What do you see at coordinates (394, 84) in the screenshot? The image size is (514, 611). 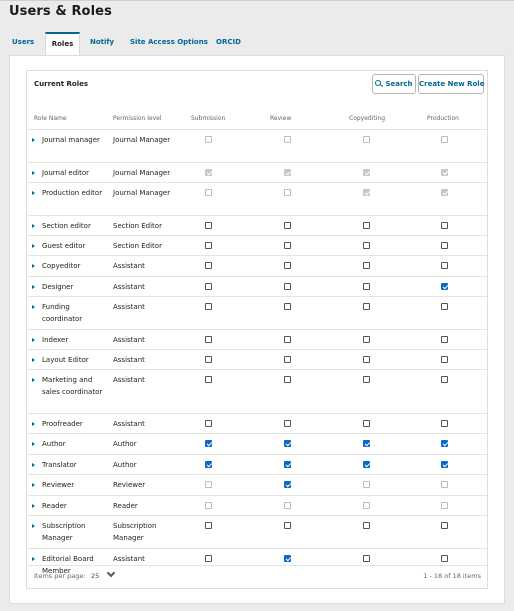 I see `search-button: Search` at bounding box center [394, 84].